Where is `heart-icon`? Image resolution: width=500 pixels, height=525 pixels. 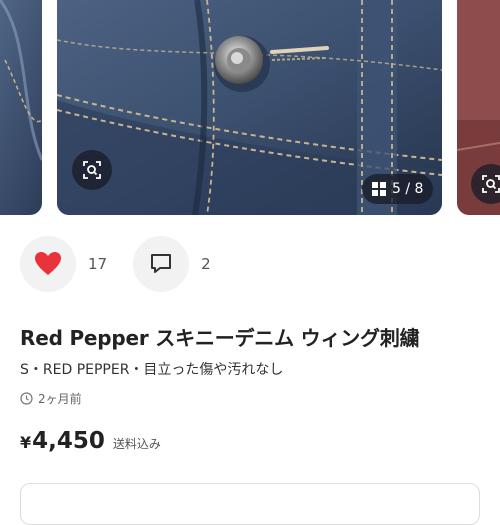
heart-icon is located at coordinates (48, 263).